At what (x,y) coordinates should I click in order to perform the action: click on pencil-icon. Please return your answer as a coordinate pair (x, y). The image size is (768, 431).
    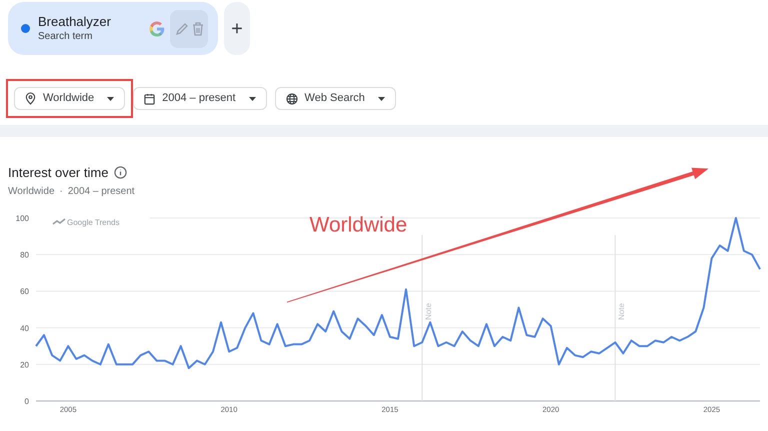
    Looking at the image, I should click on (182, 28).